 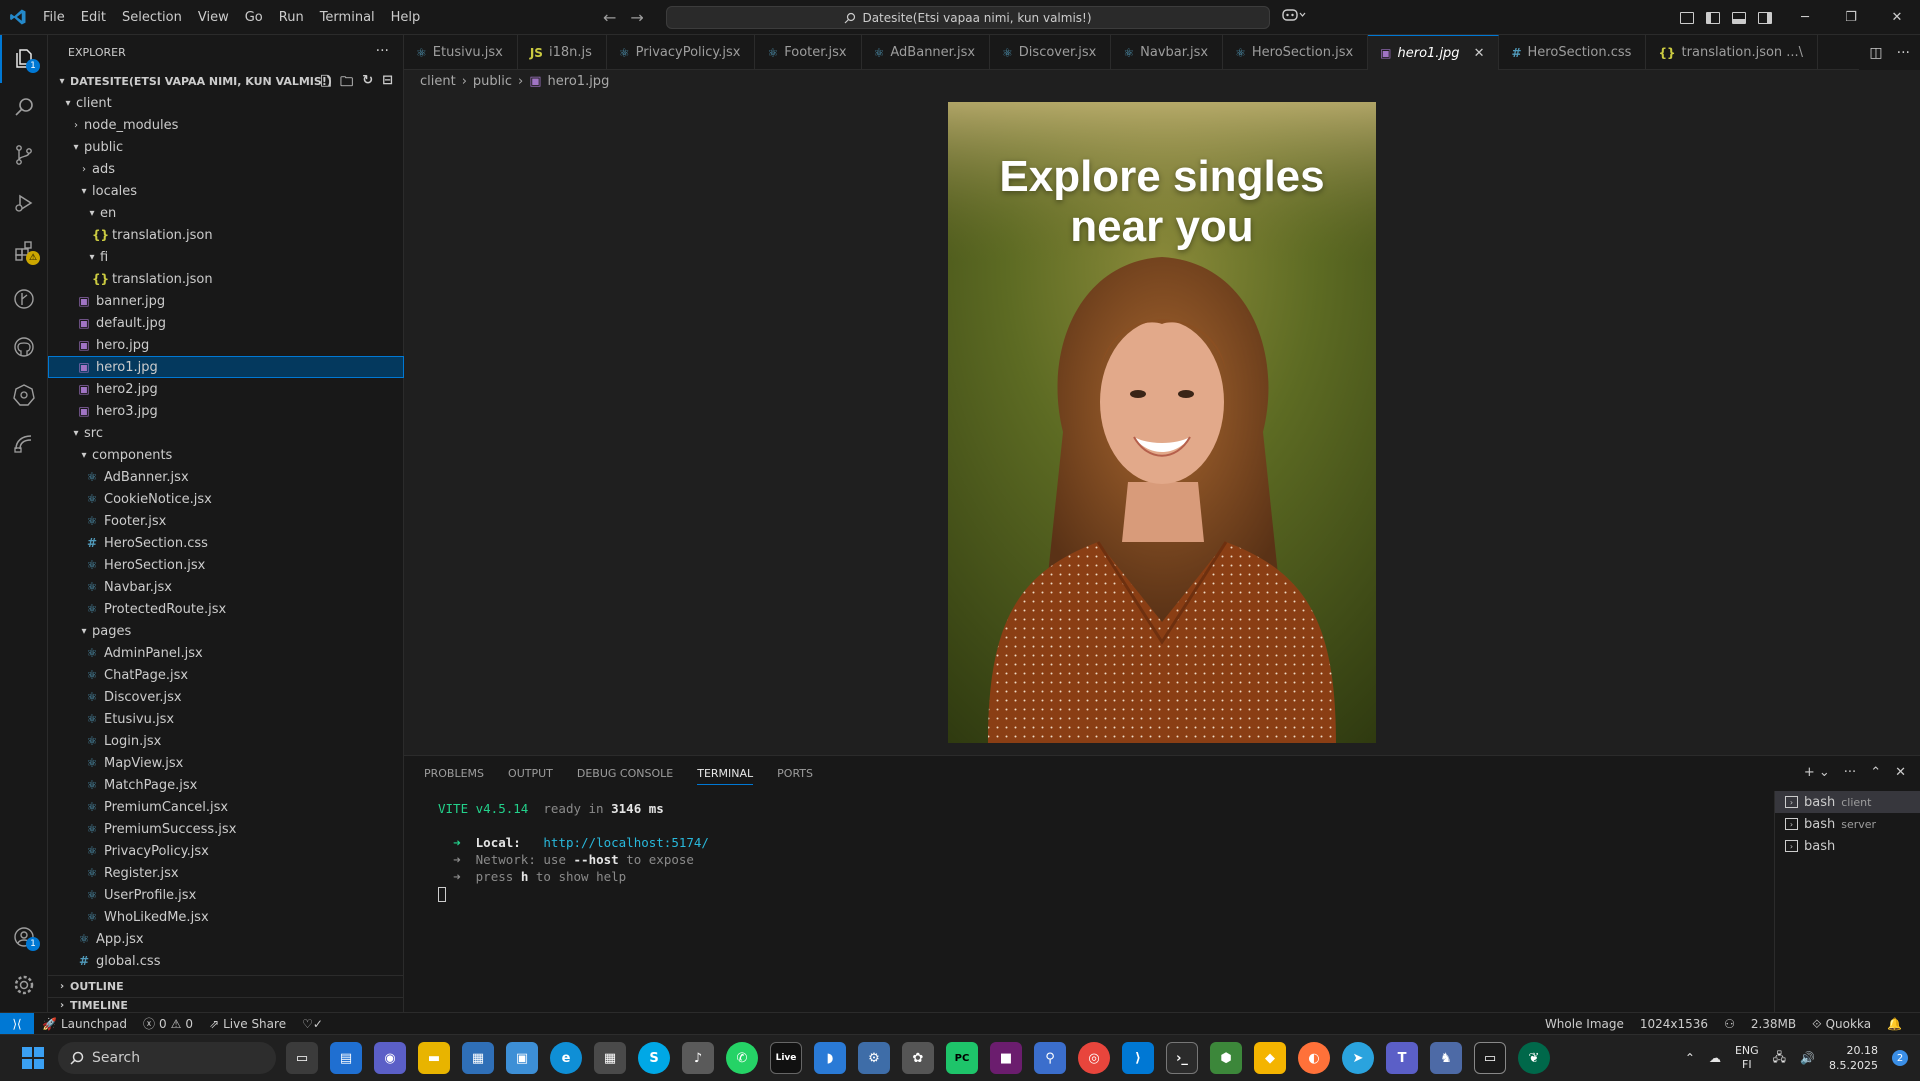 What do you see at coordinates (830, 1058) in the screenshot?
I see `bookmark-app-icon: ◗` at bounding box center [830, 1058].